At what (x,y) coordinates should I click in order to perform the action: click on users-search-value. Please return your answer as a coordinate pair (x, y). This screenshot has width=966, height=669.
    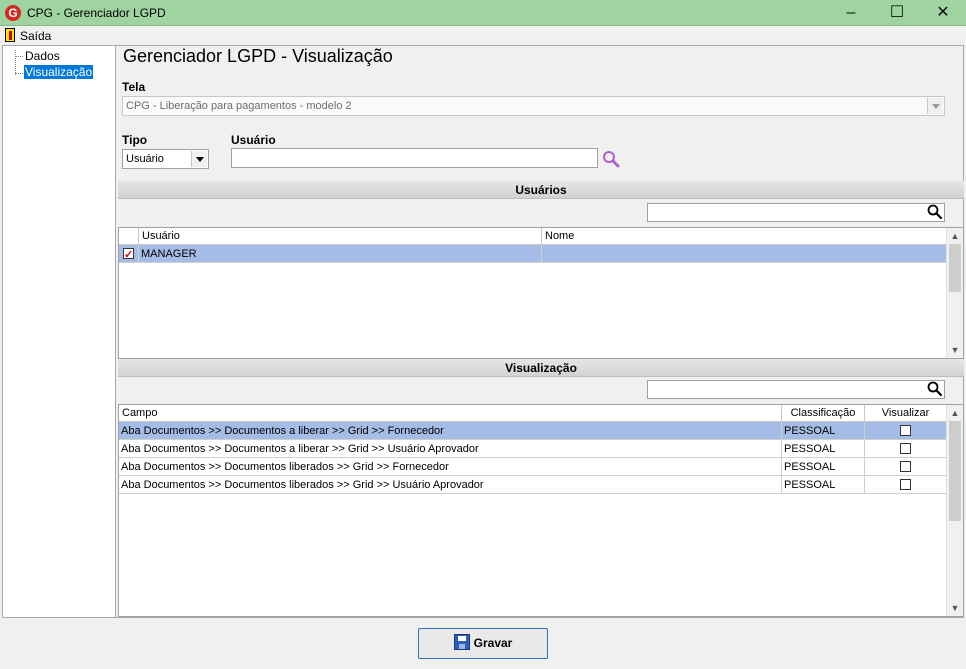
    Looking at the image, I should click on (649, 212).